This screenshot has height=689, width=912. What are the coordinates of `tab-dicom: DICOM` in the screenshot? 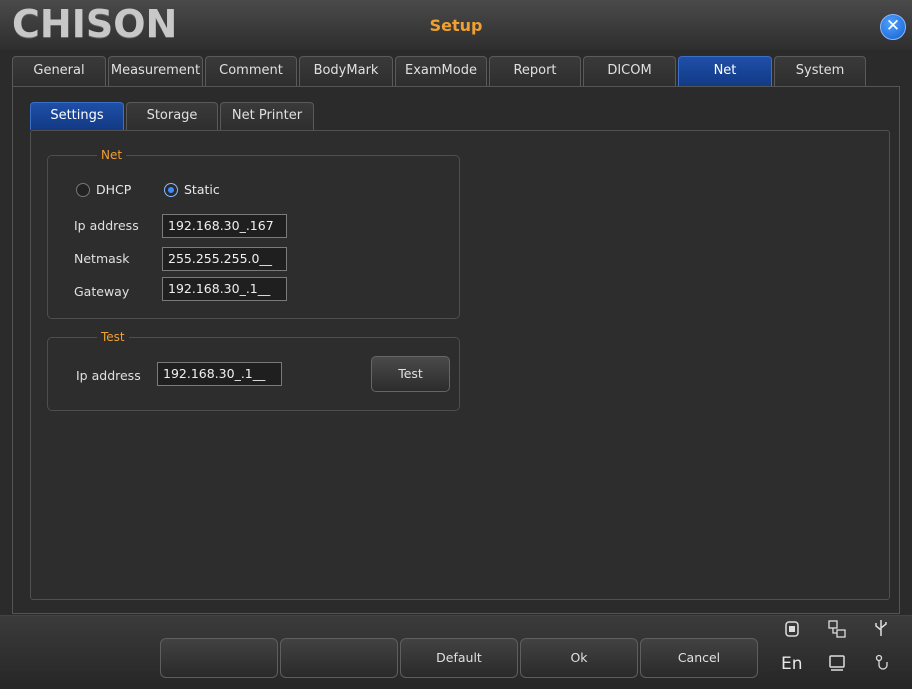 It's located at (629, 71).